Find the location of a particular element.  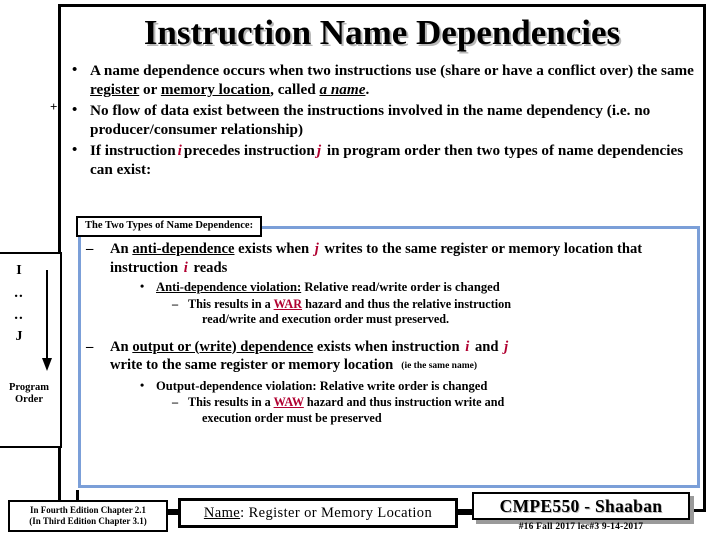

page-title: Instruction Name Dependencies is located at coordinates (382, 32).